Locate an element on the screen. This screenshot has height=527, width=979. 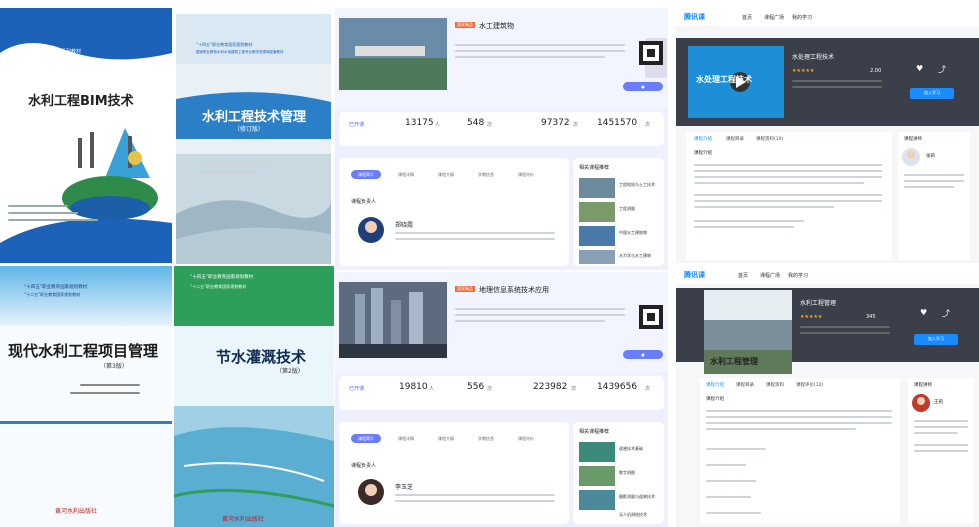
book-title: 节水灌溉技术 is located at coordinates (261, 357).